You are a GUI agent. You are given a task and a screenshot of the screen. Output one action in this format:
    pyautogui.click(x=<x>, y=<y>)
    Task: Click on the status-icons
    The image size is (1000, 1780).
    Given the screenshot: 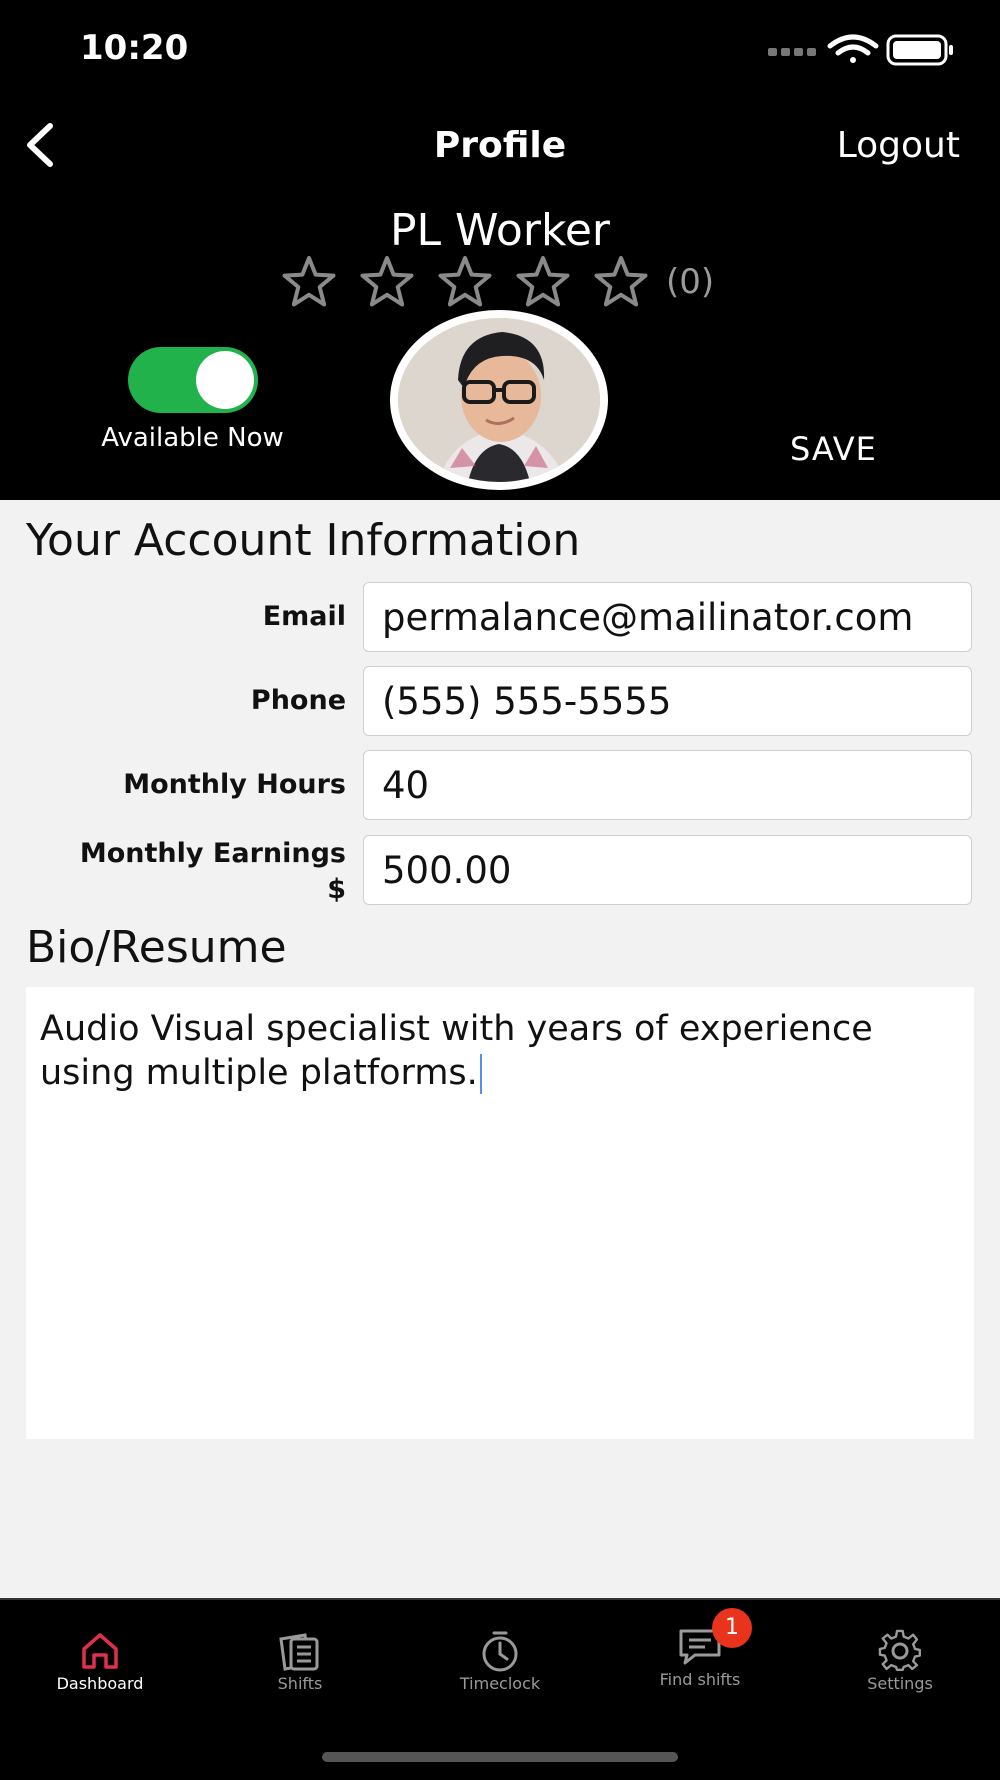 What is the action you would take?
    pyautogui.click(x=863, y=50)
    